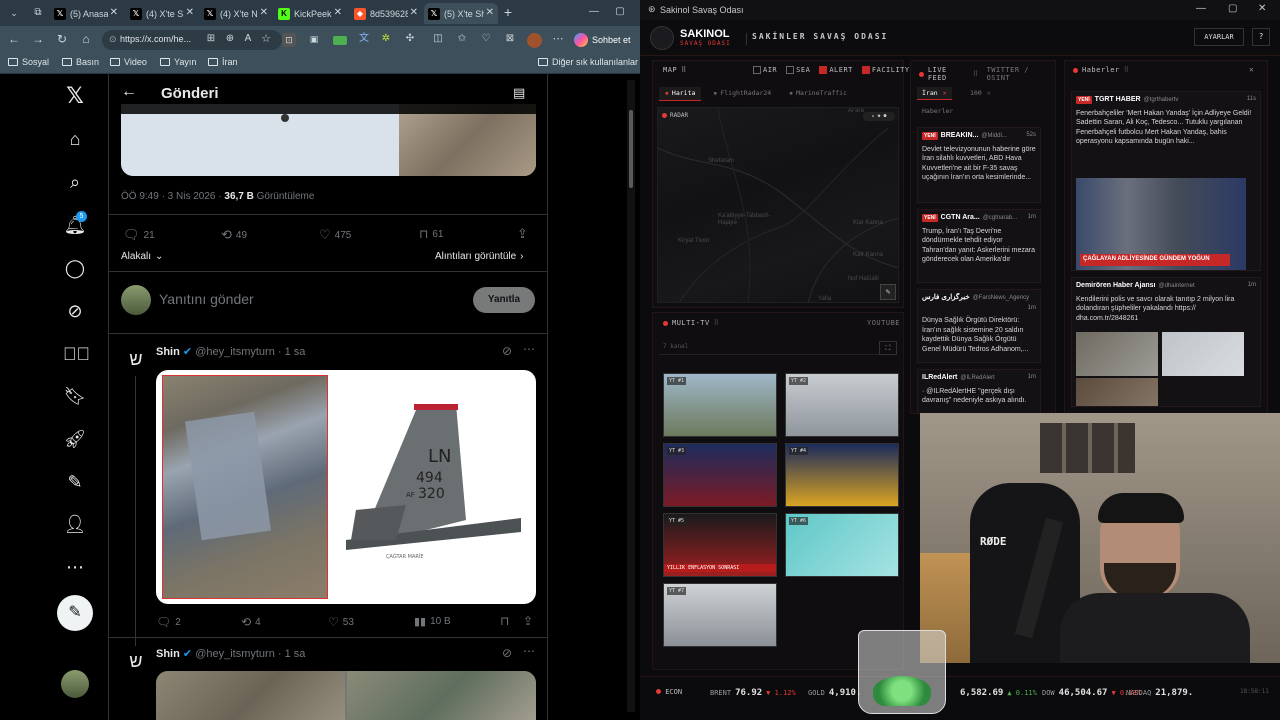 The width and height of the screenshot is (1280, 720). I want to click on post-media, so click(328, 140).